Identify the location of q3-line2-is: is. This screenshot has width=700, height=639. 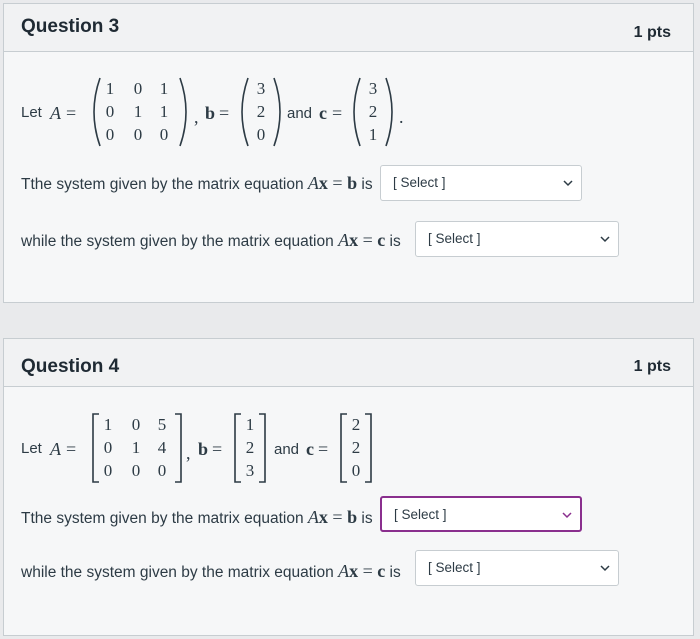
(393, 241).